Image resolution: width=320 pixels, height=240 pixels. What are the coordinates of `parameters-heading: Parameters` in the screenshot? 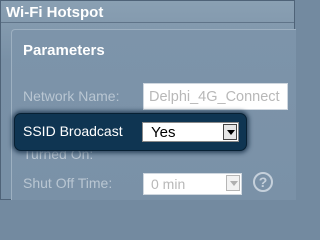 It's located at (64, 50).